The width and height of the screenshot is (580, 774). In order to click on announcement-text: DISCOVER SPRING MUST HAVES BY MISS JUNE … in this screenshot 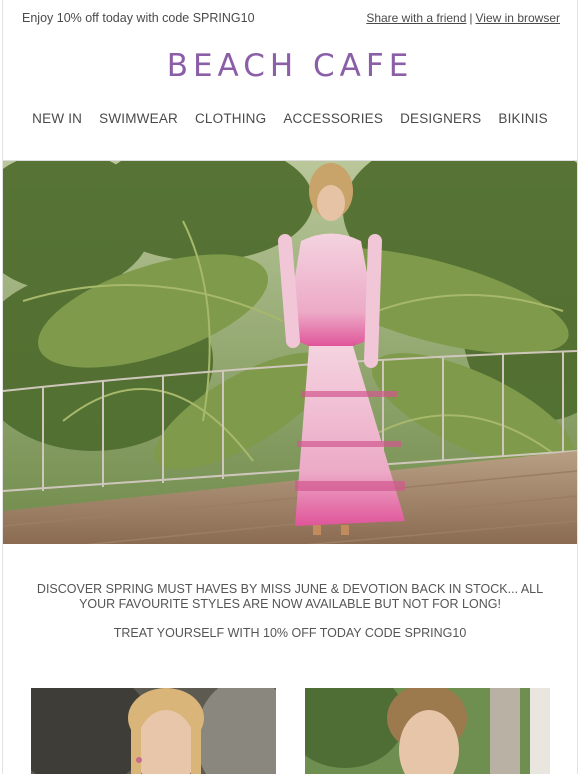, I will do `click(290, 596)`.